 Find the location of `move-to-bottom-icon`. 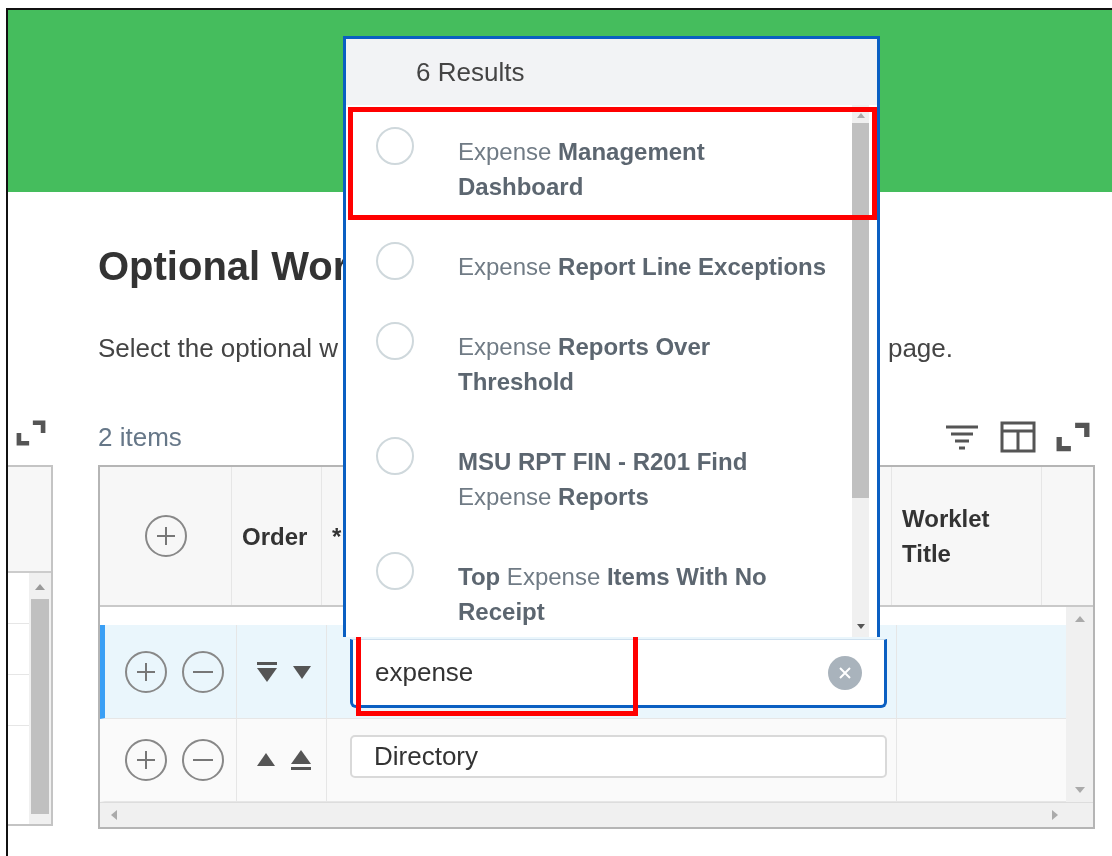

move-to-bottom-icon is located at coordinates (267, 671).